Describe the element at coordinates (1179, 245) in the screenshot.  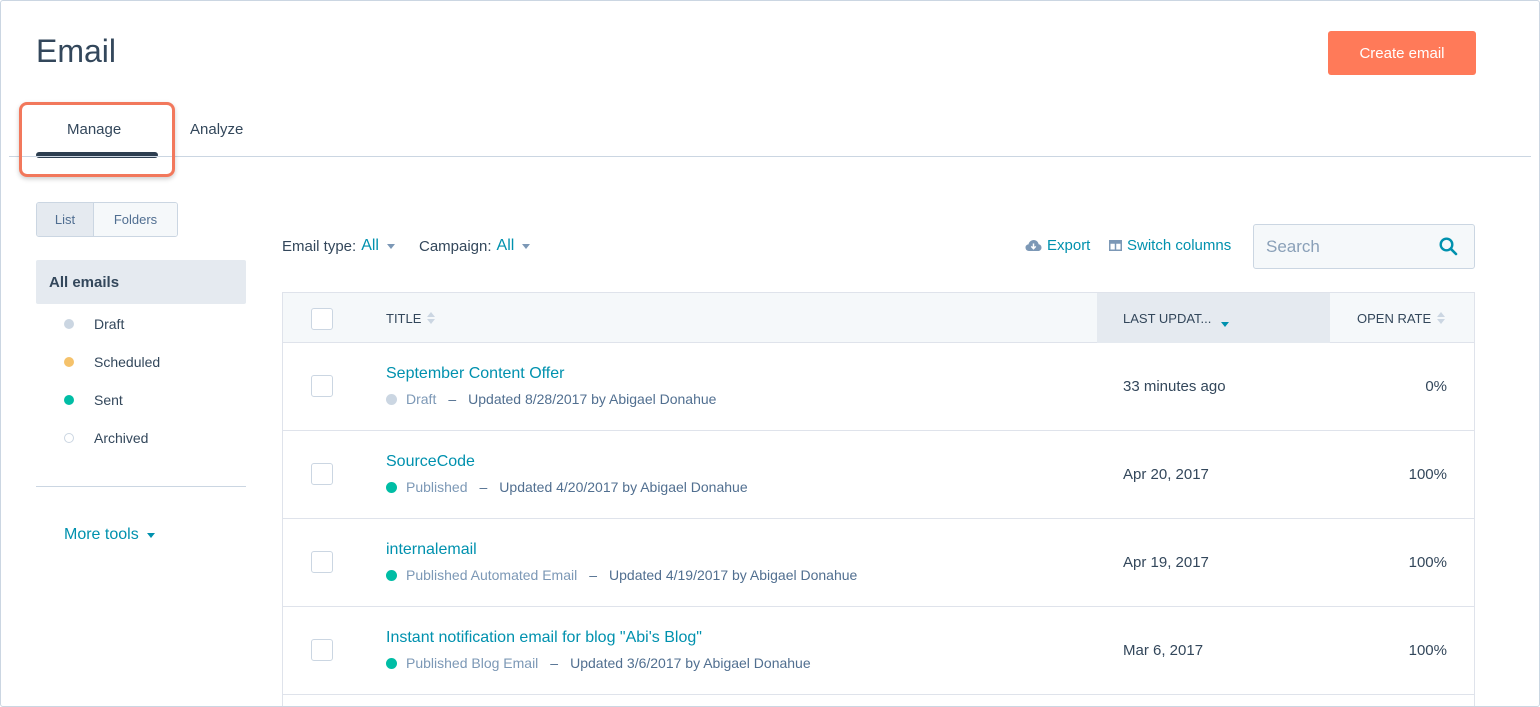
I see `switch-columns-label: Switch columns` at that location.